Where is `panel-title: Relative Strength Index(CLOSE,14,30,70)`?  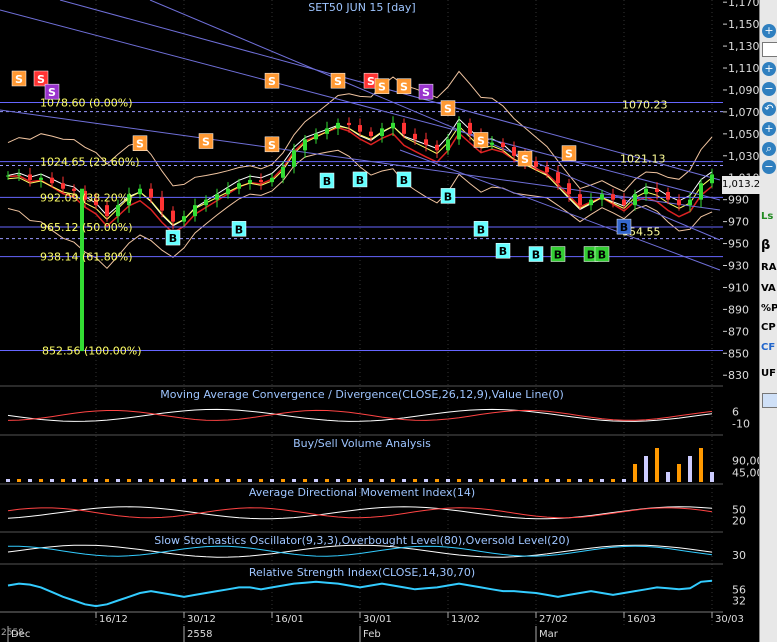
panel-title: Relative Strength Index(CLOSE,14,30,70) is located at coordinates (362, 572).